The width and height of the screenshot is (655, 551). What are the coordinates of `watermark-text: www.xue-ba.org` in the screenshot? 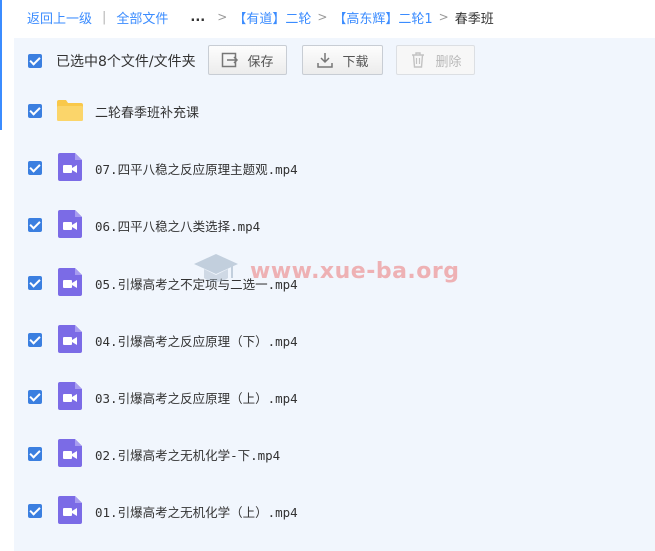 It's located at (355, 271).